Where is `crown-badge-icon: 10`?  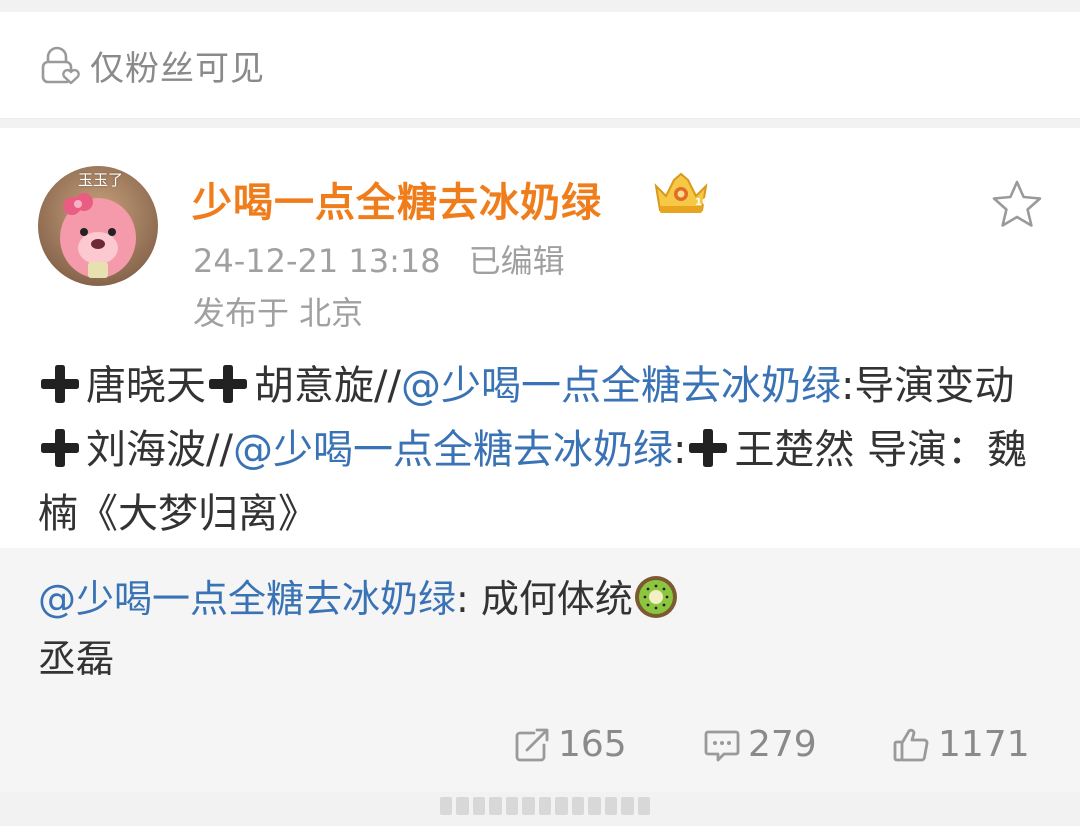
crown-badge-icon: 10 is located at coordinates (681, 194).